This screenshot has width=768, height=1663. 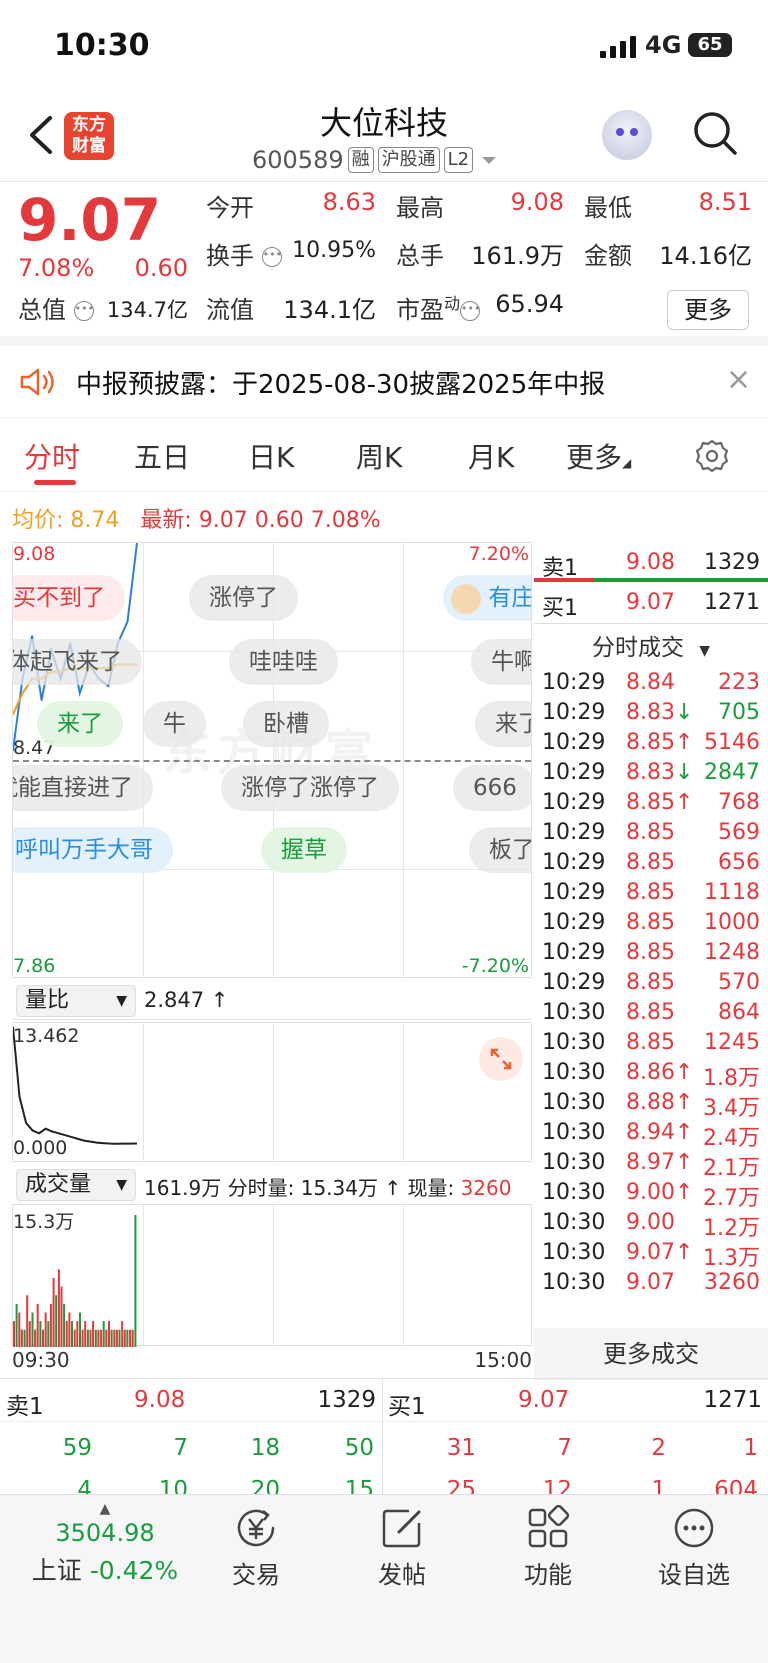 I want to click on trade-tick-row: 10:30 8.86↑ 1.8万, so click(x=651, y=1075).